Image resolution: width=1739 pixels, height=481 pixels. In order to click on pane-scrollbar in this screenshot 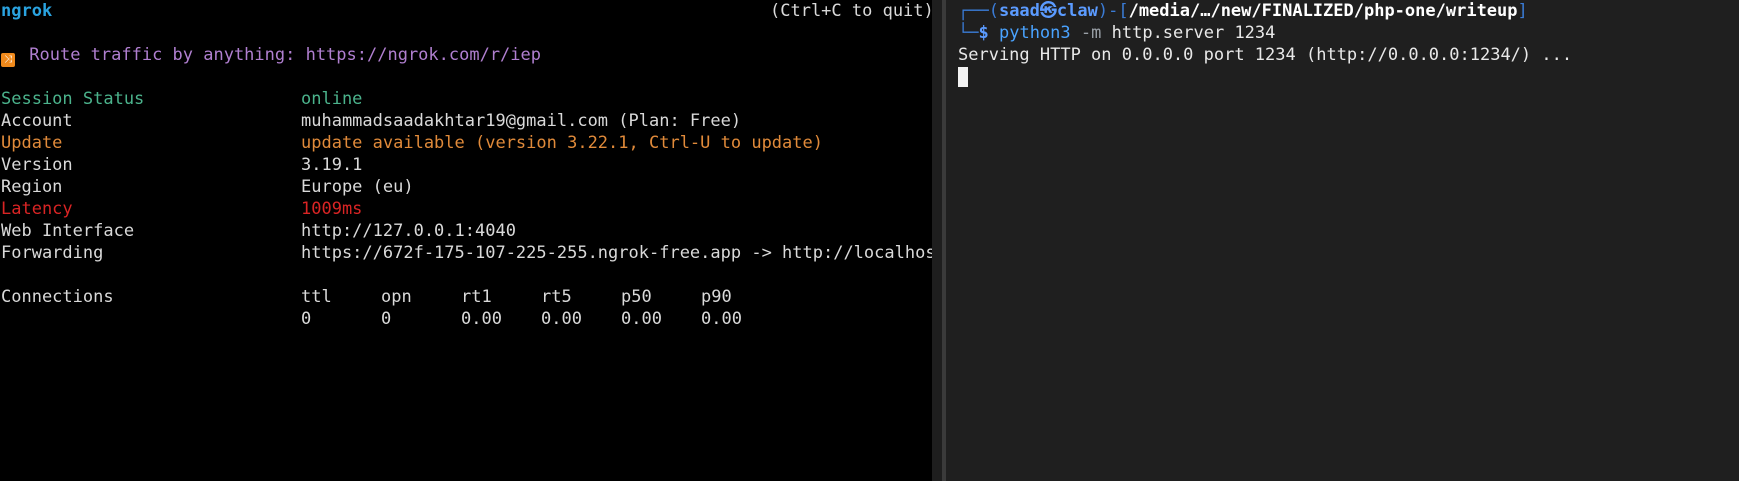, I will do `click(937, 240)`.